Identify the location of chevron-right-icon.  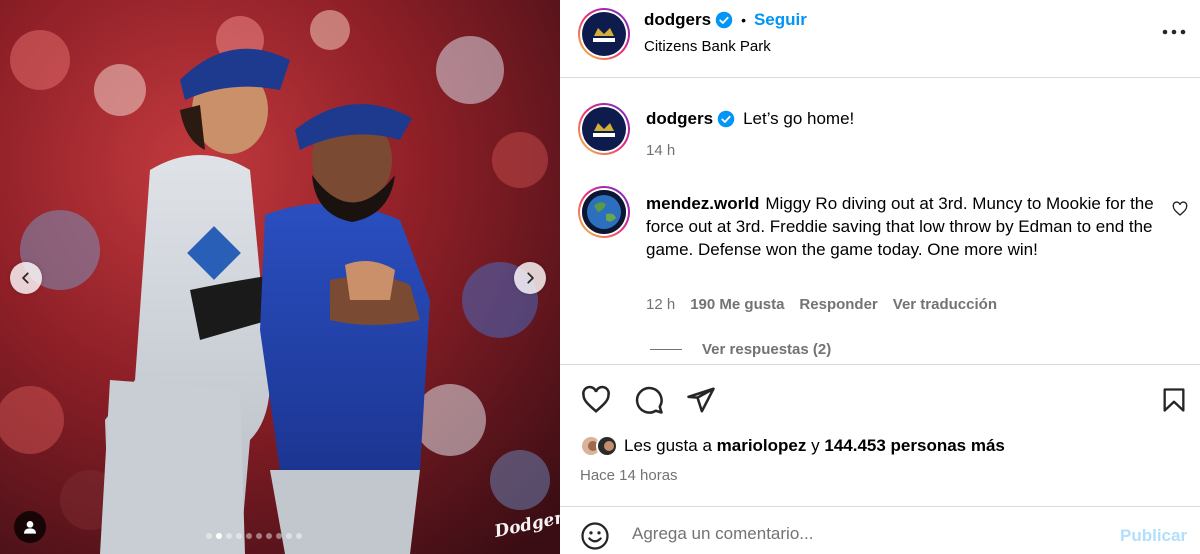
(530, 278).